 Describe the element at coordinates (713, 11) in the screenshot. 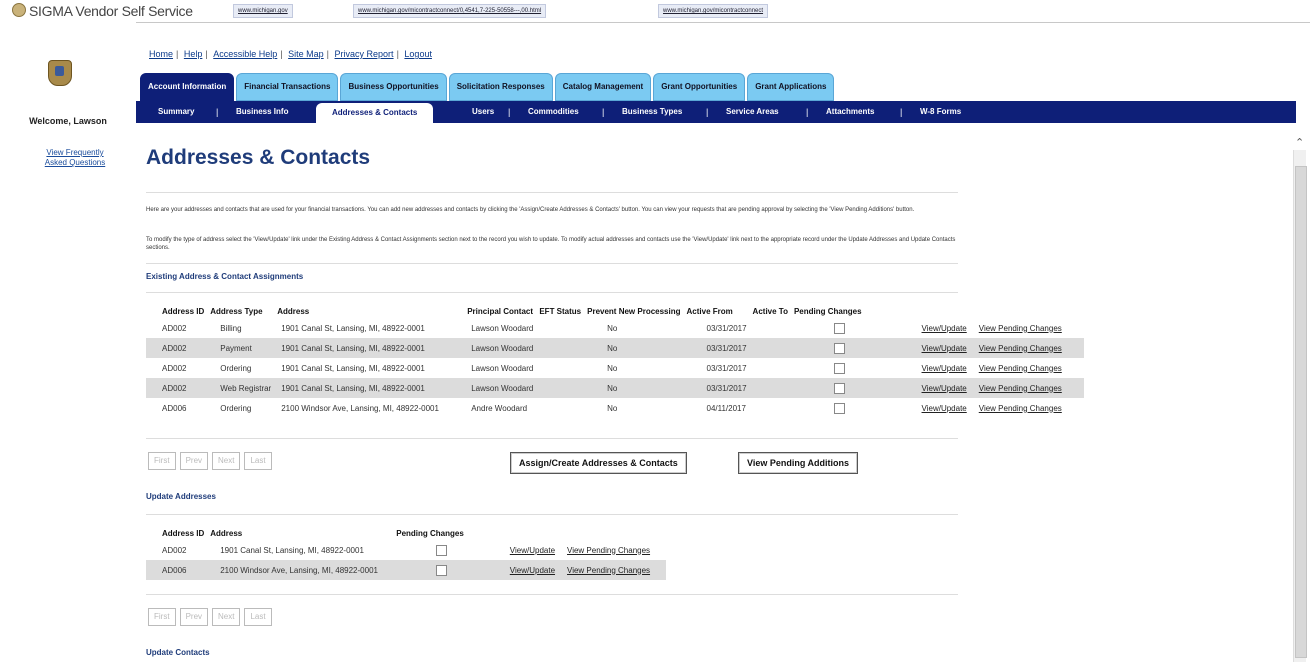

I see `url-link-contract-connect: www.michigan.gov/micontractconnect` at that location.